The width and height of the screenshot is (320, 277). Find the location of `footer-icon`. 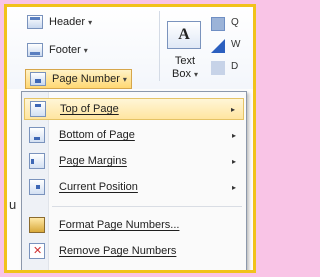

footer-icon is located at coordinates (35, 50).